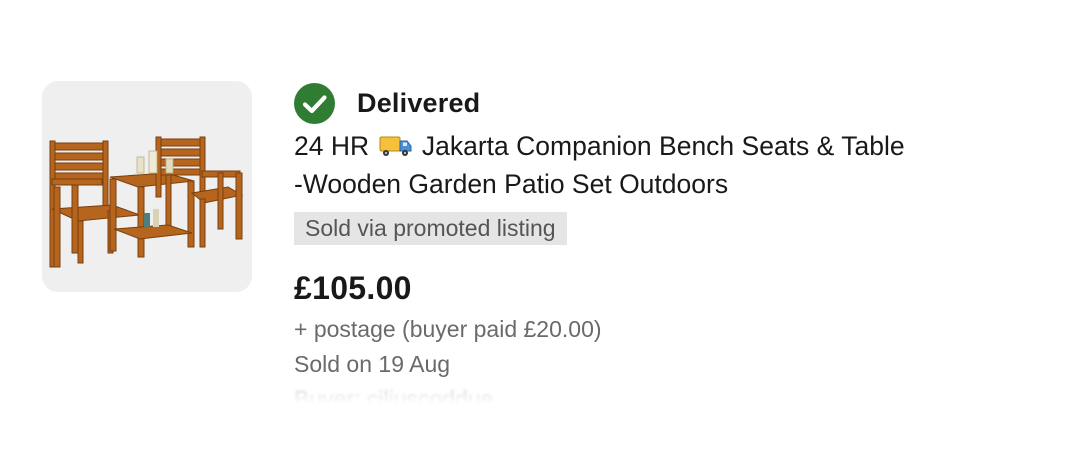 The image size is (1080, 475). What do you see at coordinates (353, 288) in the screenshot?
I see `sale-price: £105.00` at bounding box center [353, 288].